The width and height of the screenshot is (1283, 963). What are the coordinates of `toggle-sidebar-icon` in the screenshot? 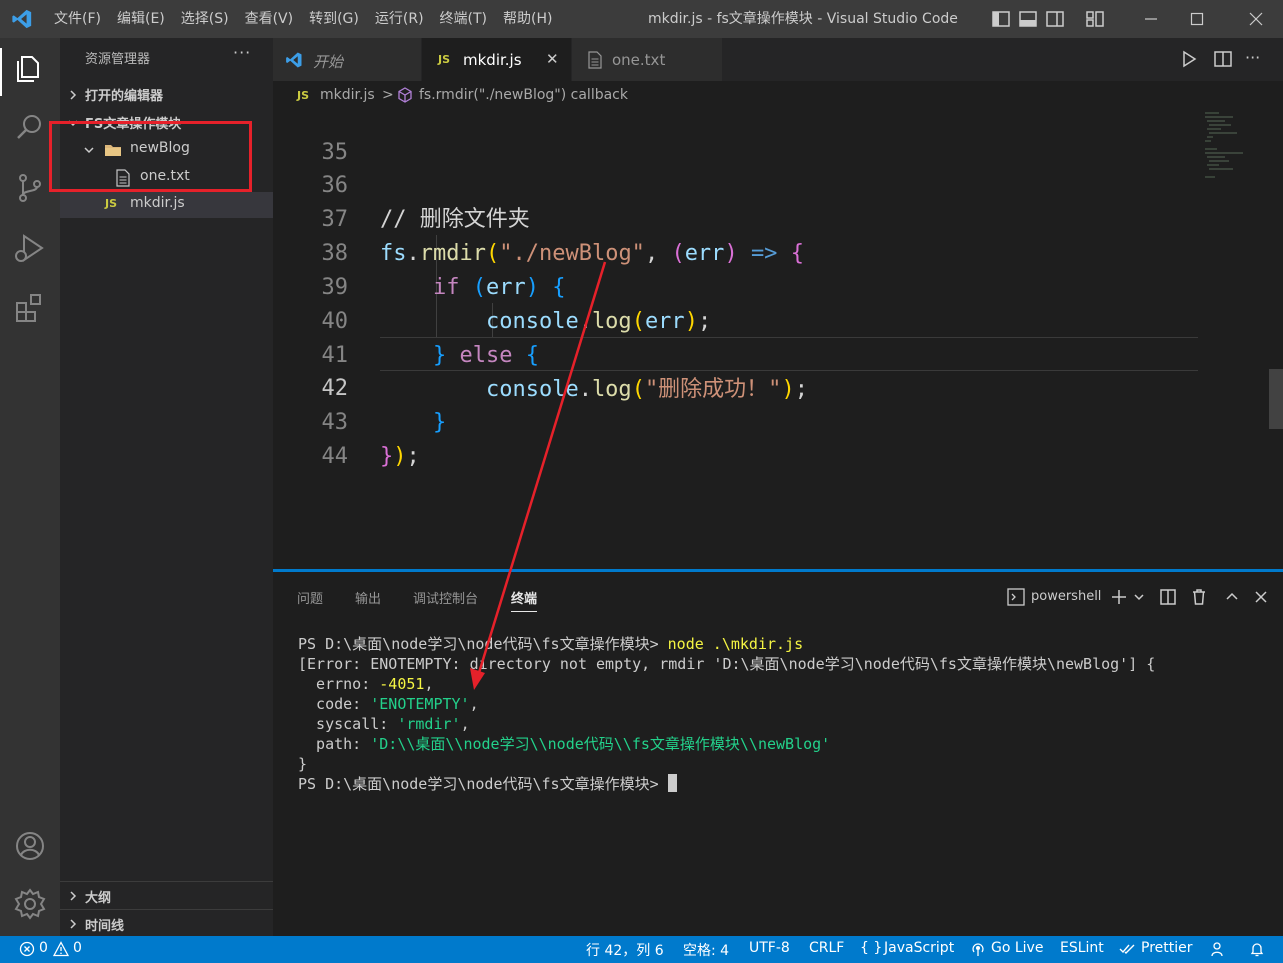 It's located at (1001, 19).